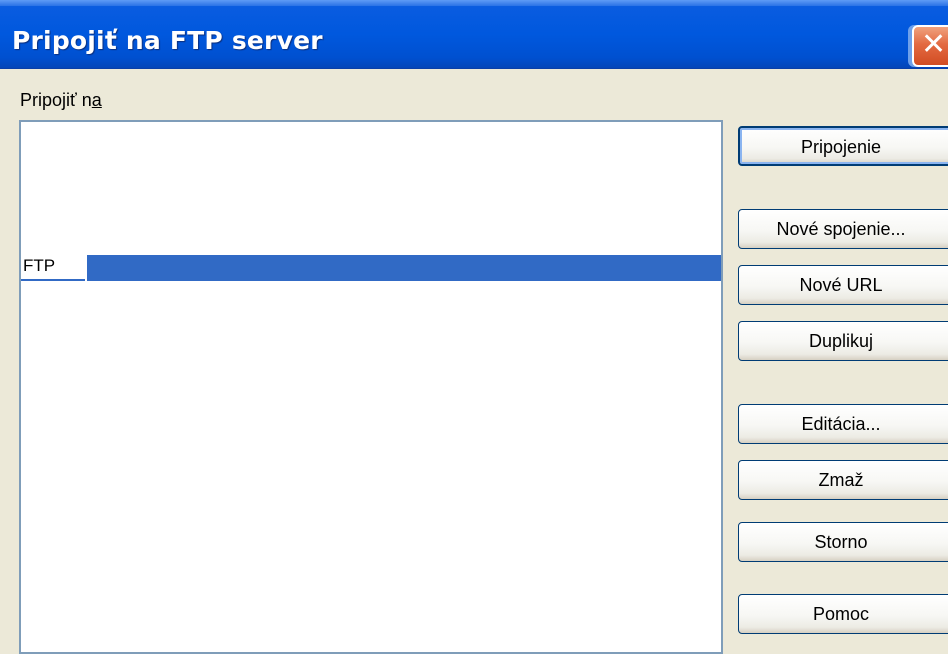 The width and height of the screenshot is (948, 654). I want to click on duplicate-button-label: Duplikuj, so click(841, 341).